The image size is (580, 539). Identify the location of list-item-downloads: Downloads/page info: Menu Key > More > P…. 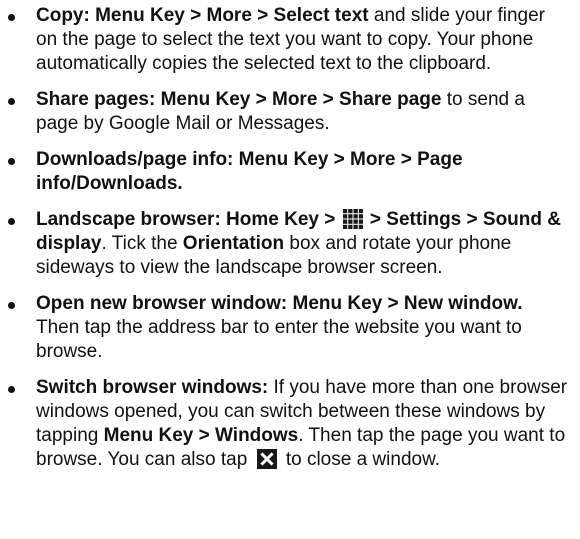
(285, 172).